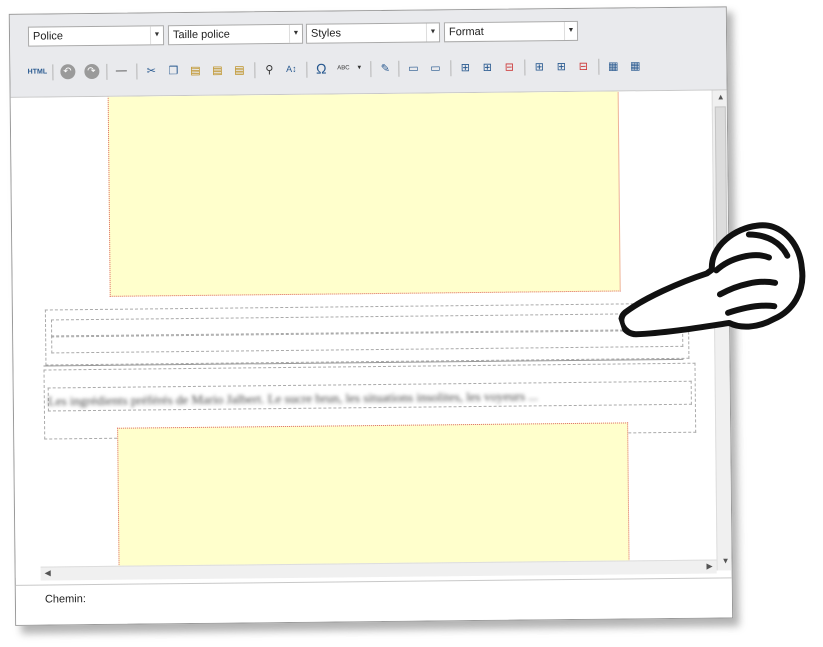 This screenshot has height=647, width=823. Describe the element at coordinates (239, 69) in the screenshot. I see `paste-word-icon: ▤` at that location.